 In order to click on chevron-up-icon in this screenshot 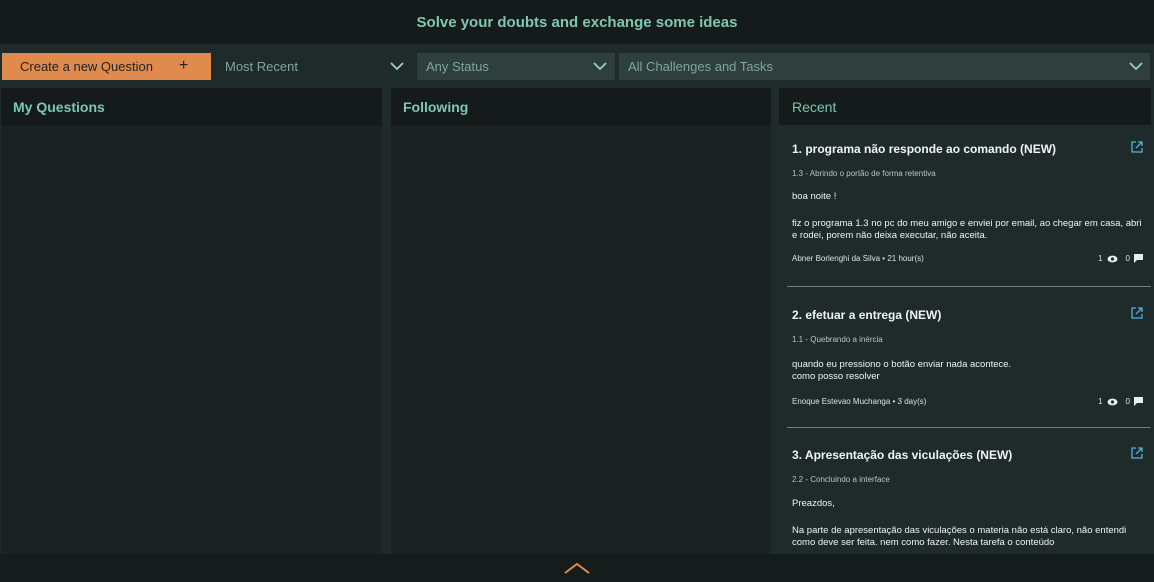, I will do `click(577, 568)`.